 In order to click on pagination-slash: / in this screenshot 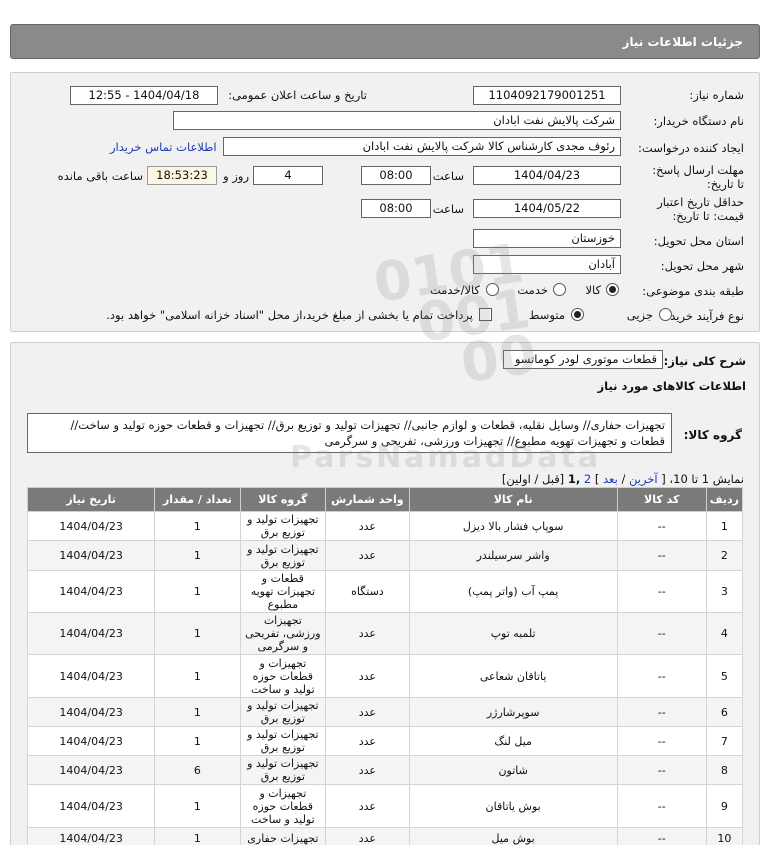, I will do `click(623, 479)`.